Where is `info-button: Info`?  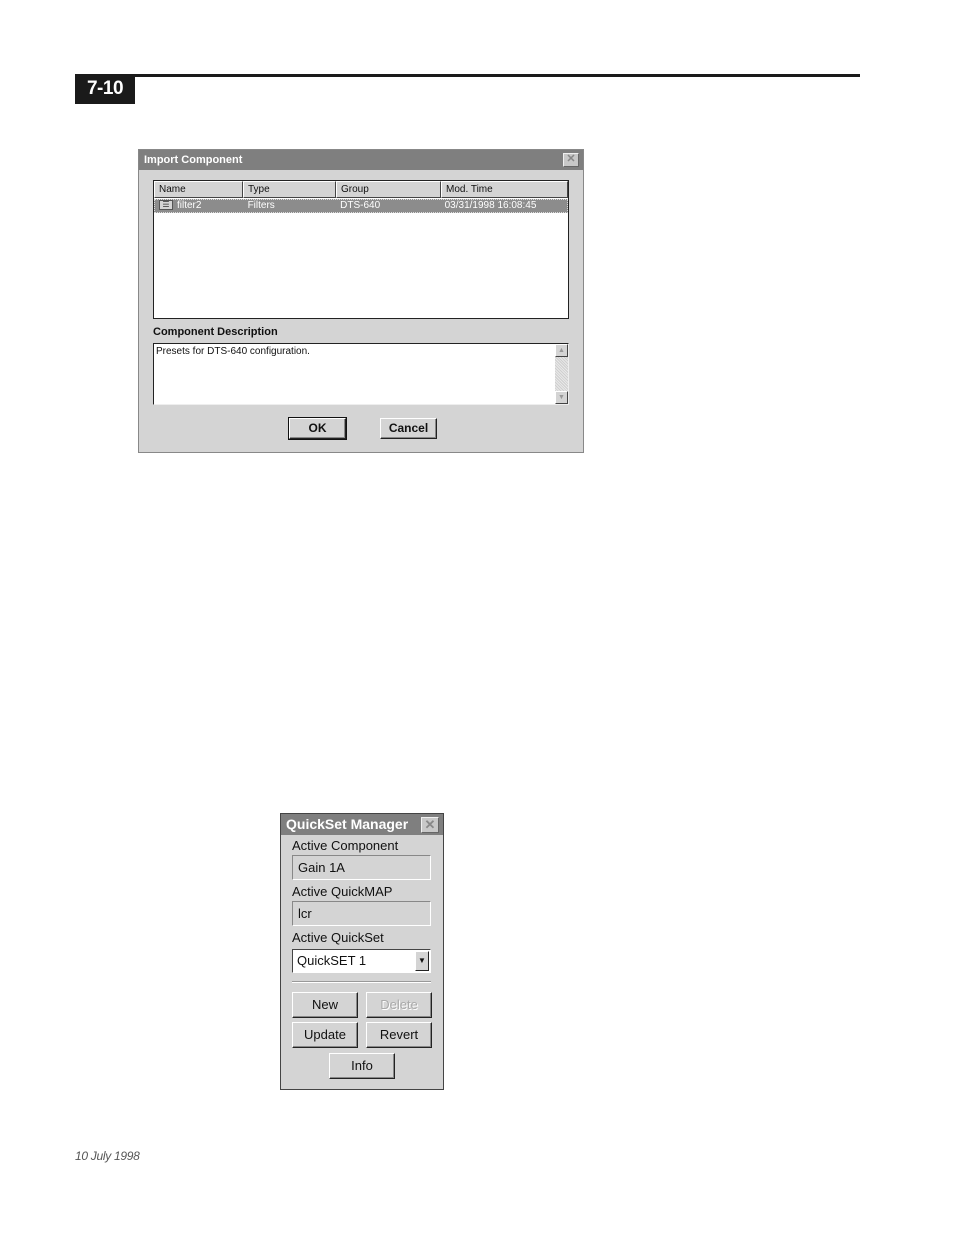
info-button: Info is located at coordinates (362, 1066).